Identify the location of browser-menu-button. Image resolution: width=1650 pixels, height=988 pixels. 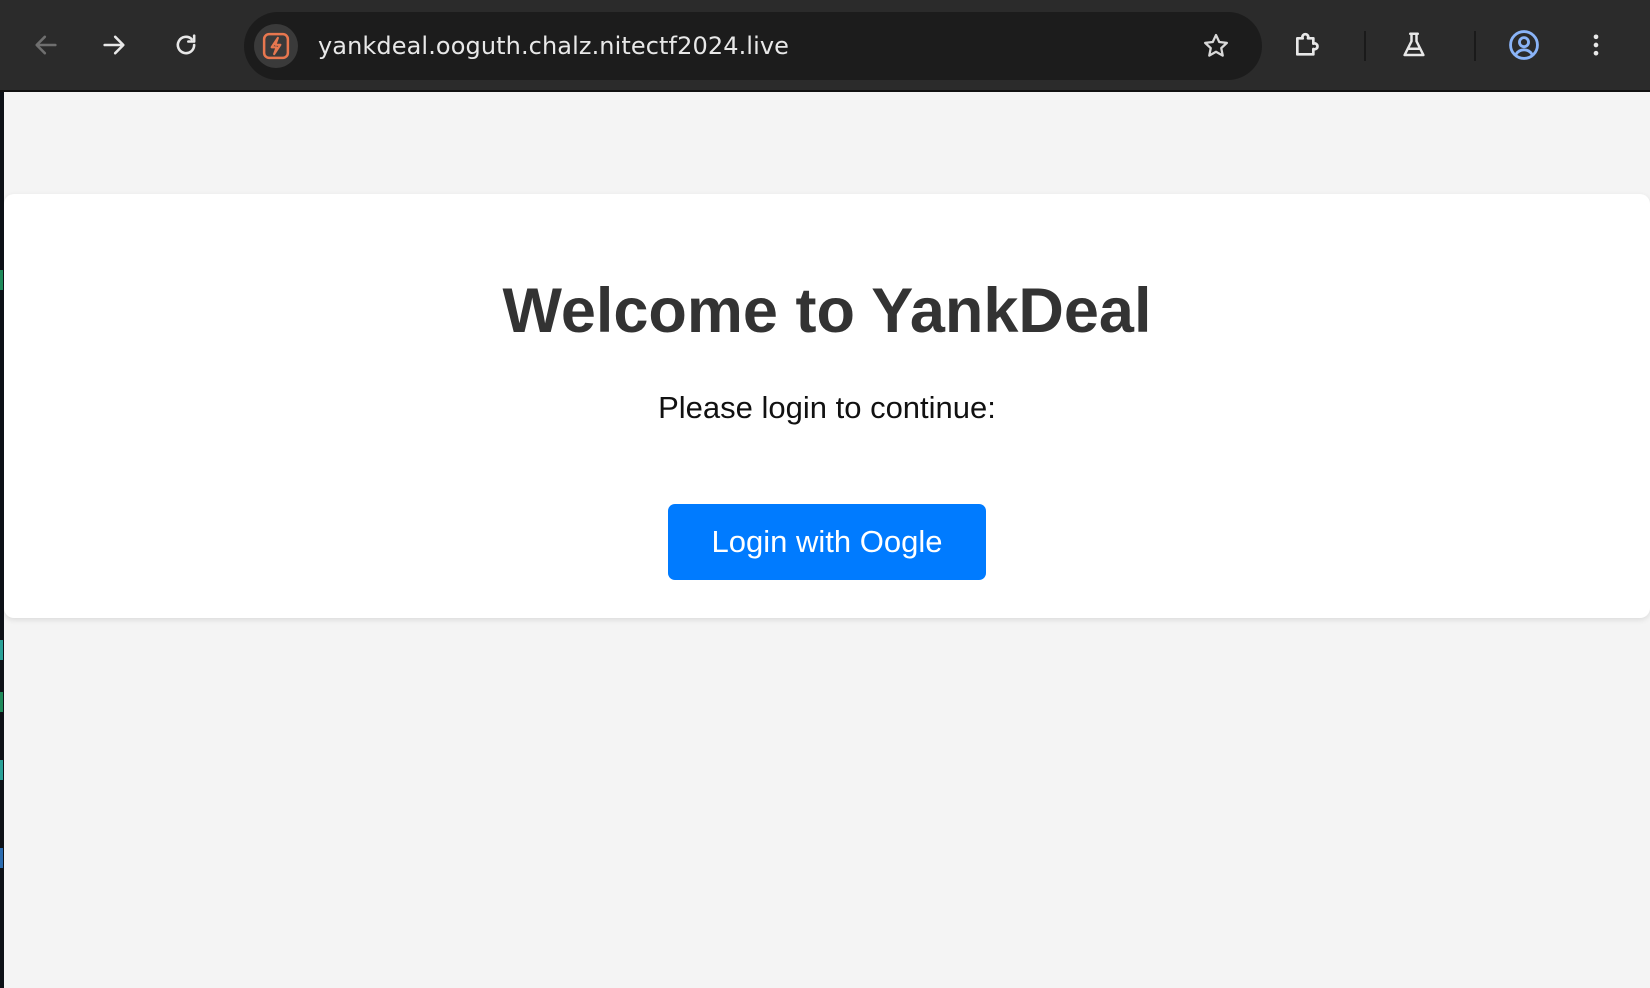
(1596, 45).